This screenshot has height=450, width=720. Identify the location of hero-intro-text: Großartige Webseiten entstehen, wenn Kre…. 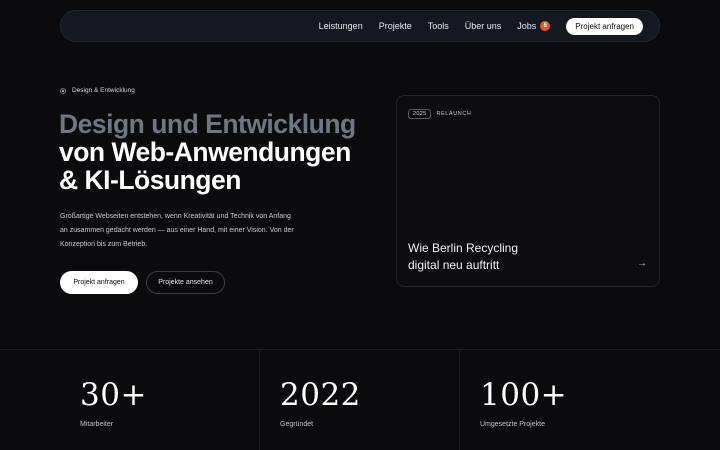
(177, 230).